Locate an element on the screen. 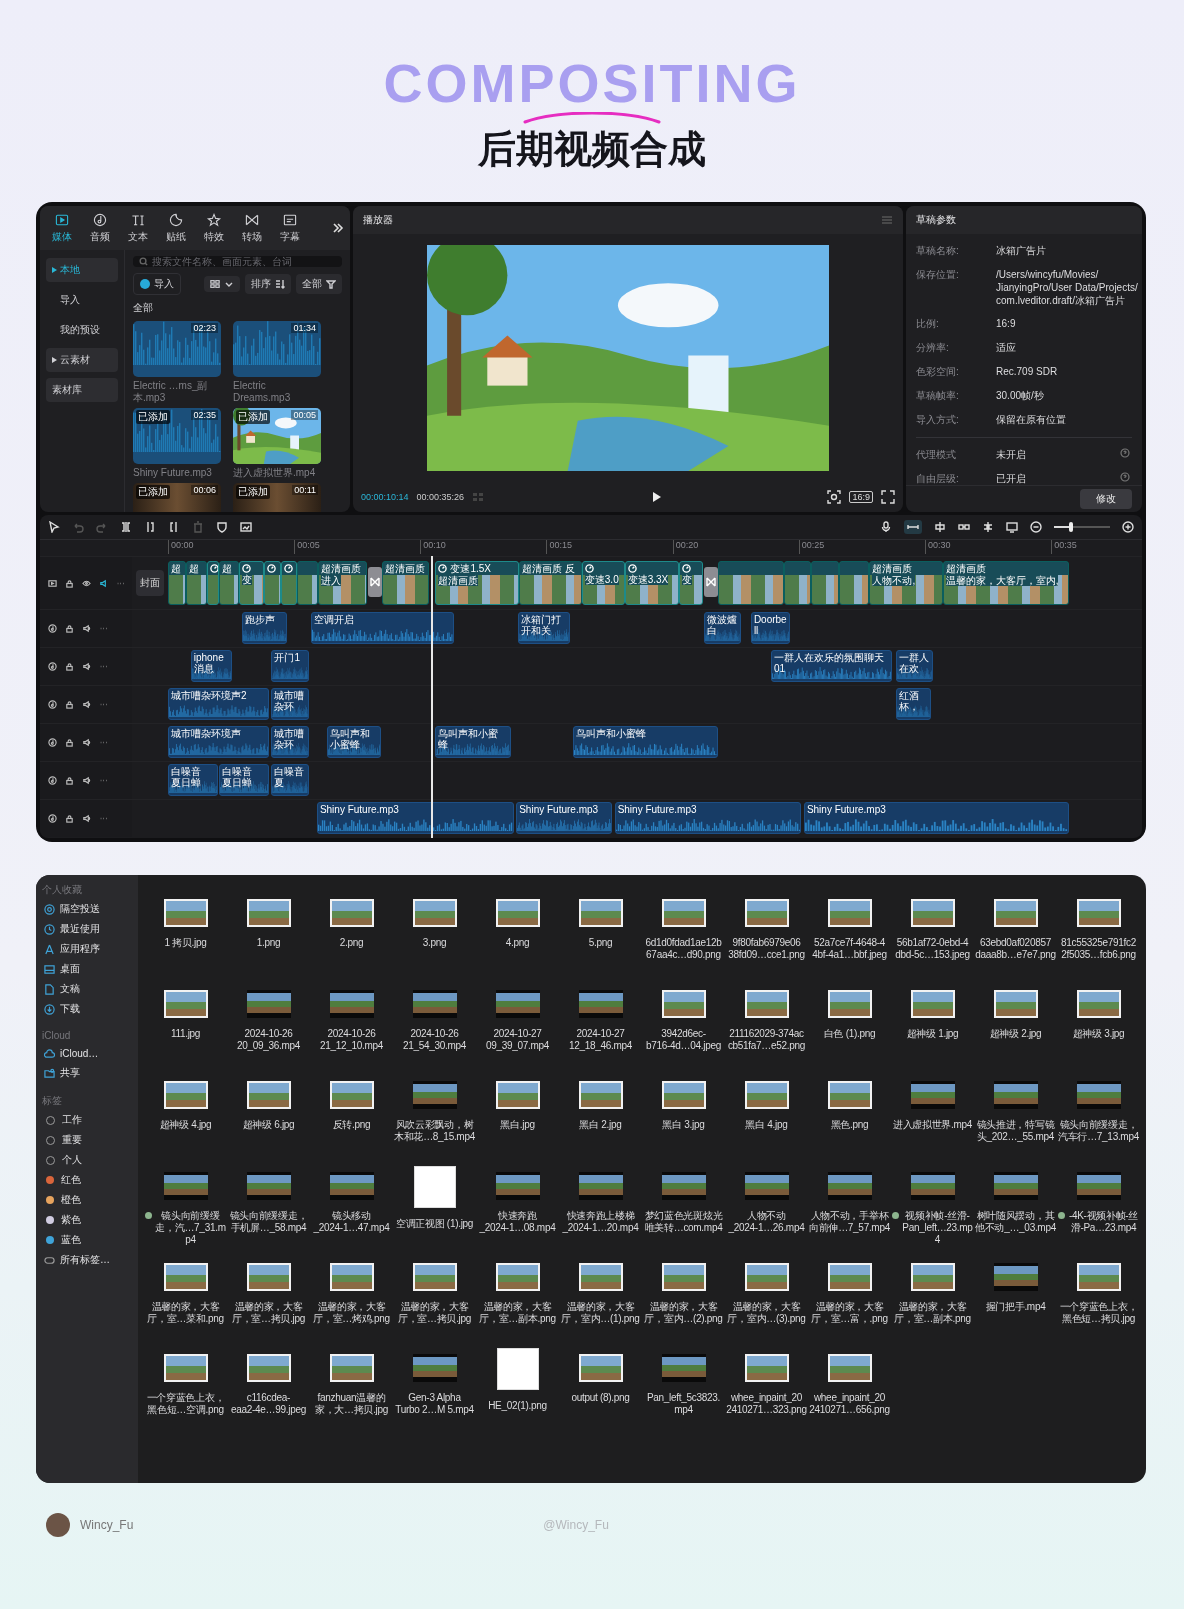 The height and width of the screenshot is (1609, 1184). film-icon is located at coordinates (52, 583).